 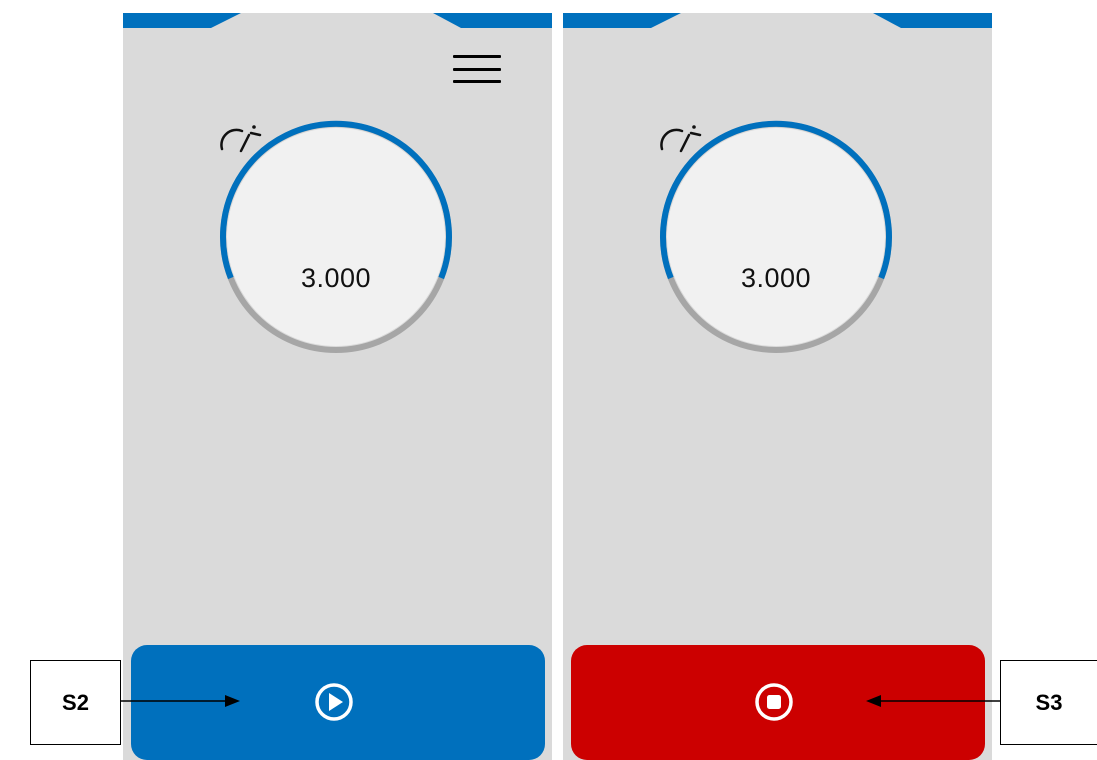 What do you see at coordinates (933, 701) in the screenshot?
I see `arrow-left-icon` at bounding box center [933, 701].